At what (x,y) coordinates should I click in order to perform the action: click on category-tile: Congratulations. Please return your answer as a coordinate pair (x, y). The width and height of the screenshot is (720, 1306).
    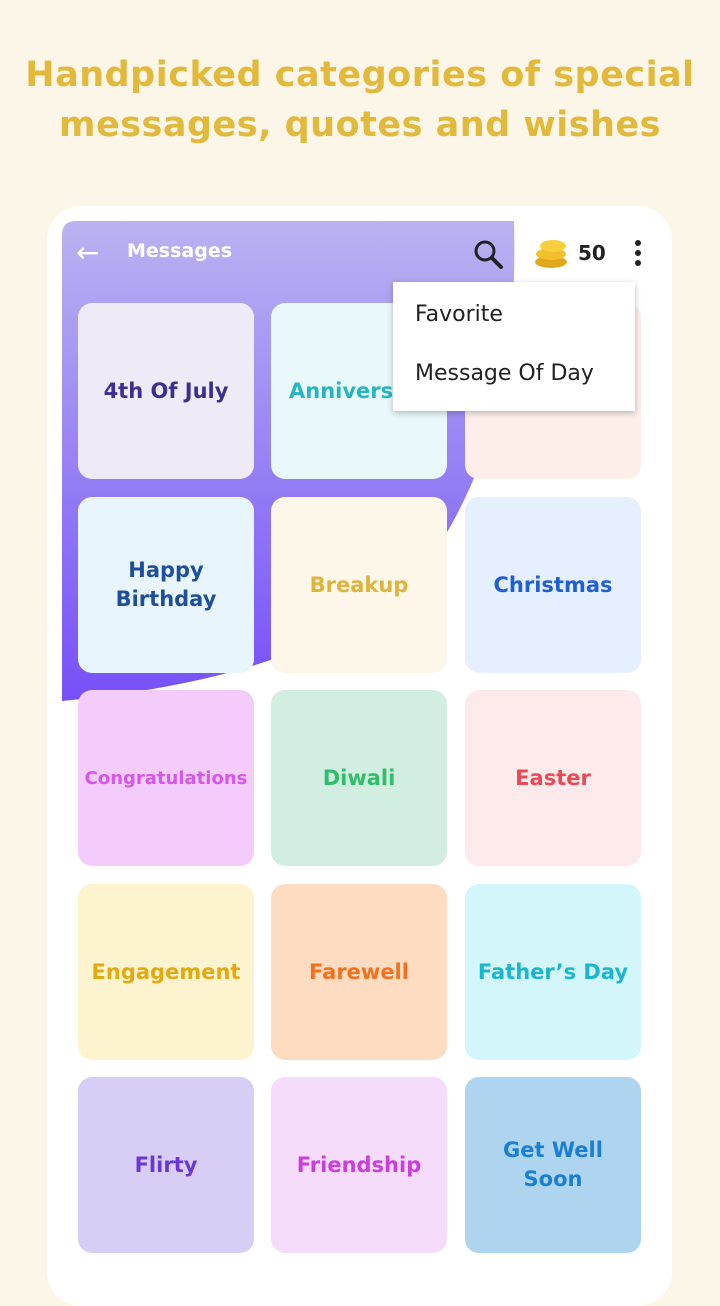
    Looking at the image, I should click on (166, 778).